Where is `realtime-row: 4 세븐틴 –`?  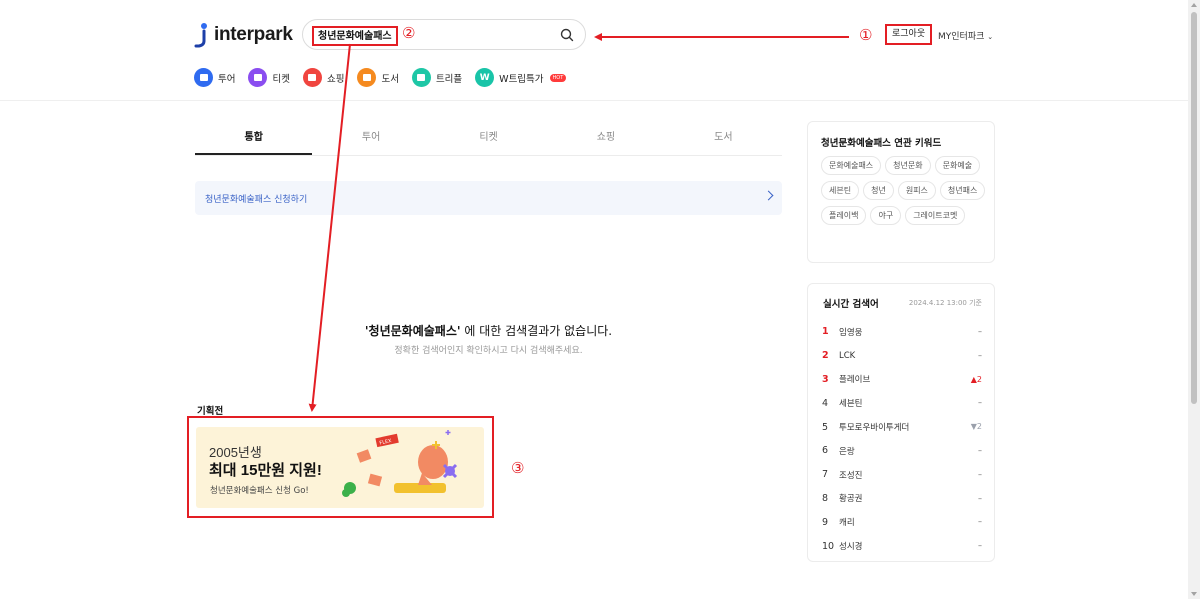 realtime-row: 4 세븐틴 – is located at coordinates (902, 403).